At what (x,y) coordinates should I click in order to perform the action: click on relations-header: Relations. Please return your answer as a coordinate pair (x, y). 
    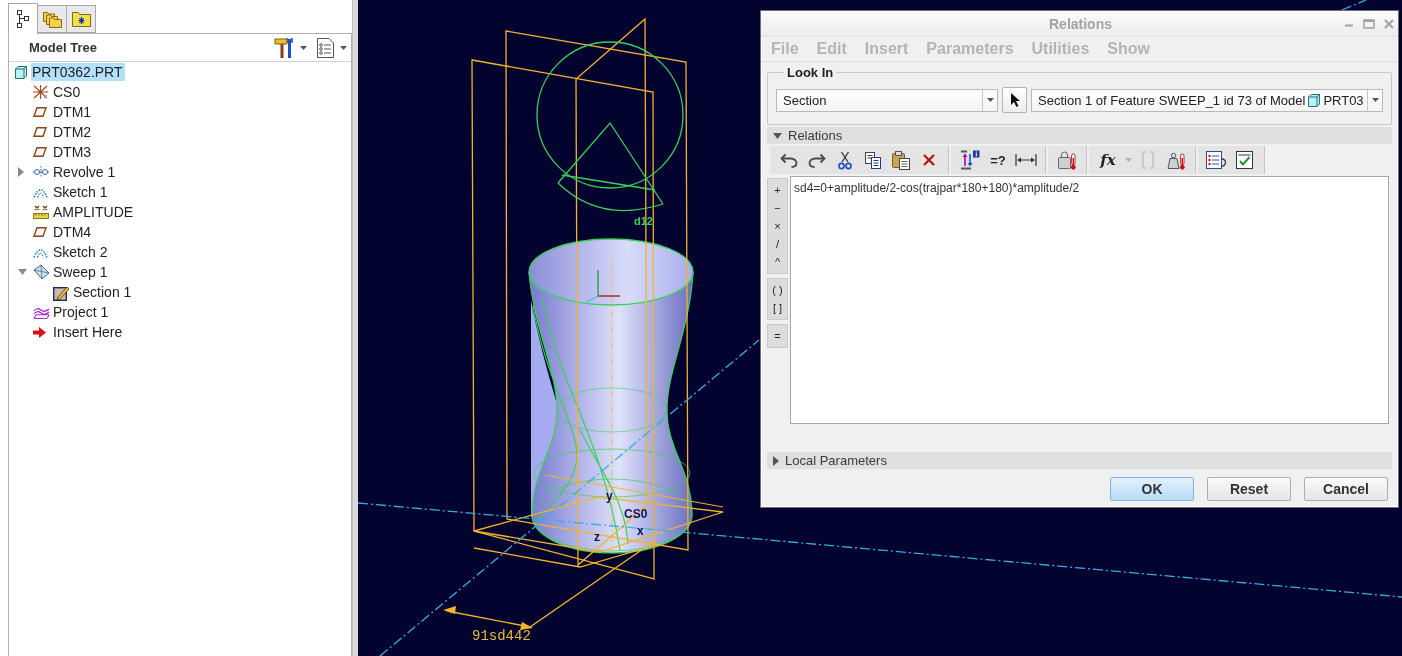
    Looking at the image, I should click on (1079, 135).